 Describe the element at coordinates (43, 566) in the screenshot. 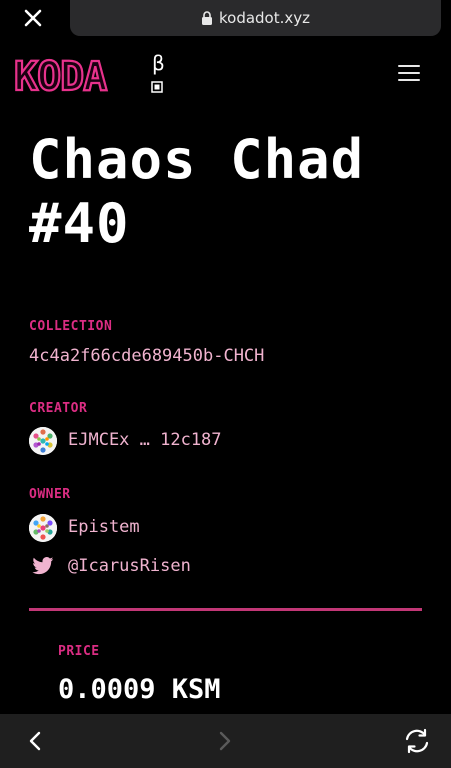

I see `twitter-icon` at that location.